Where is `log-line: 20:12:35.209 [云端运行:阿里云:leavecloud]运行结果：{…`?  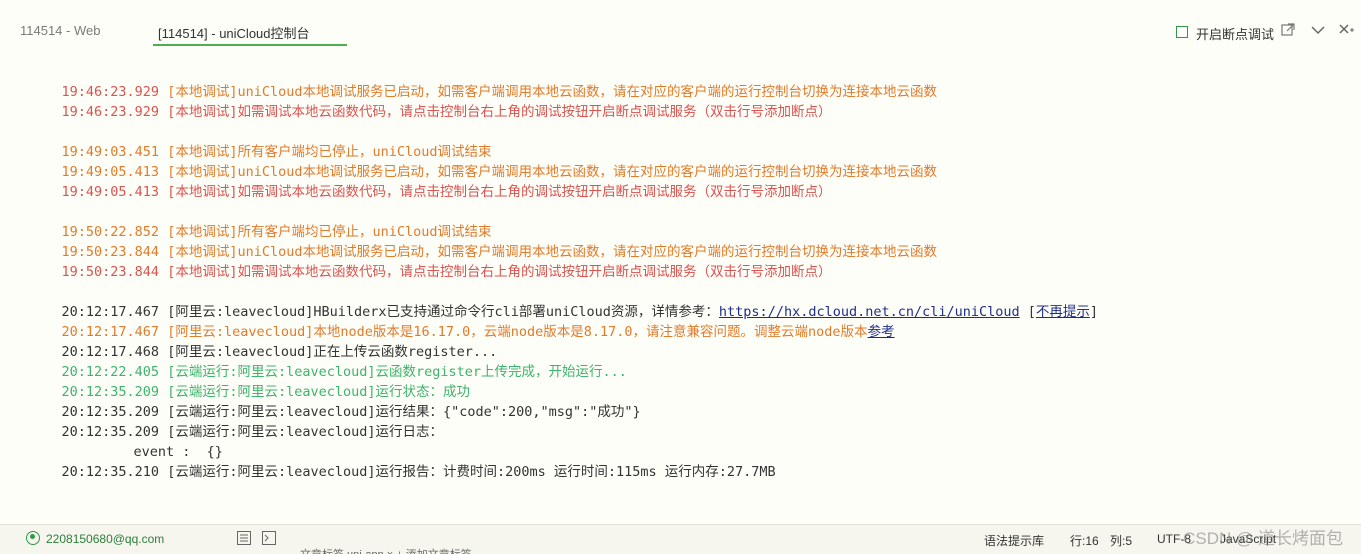
log-line: 20:12:35.209 [云端运行:阿里云:leavecloud]运行结果：{… is located at coordinates (351, 412).